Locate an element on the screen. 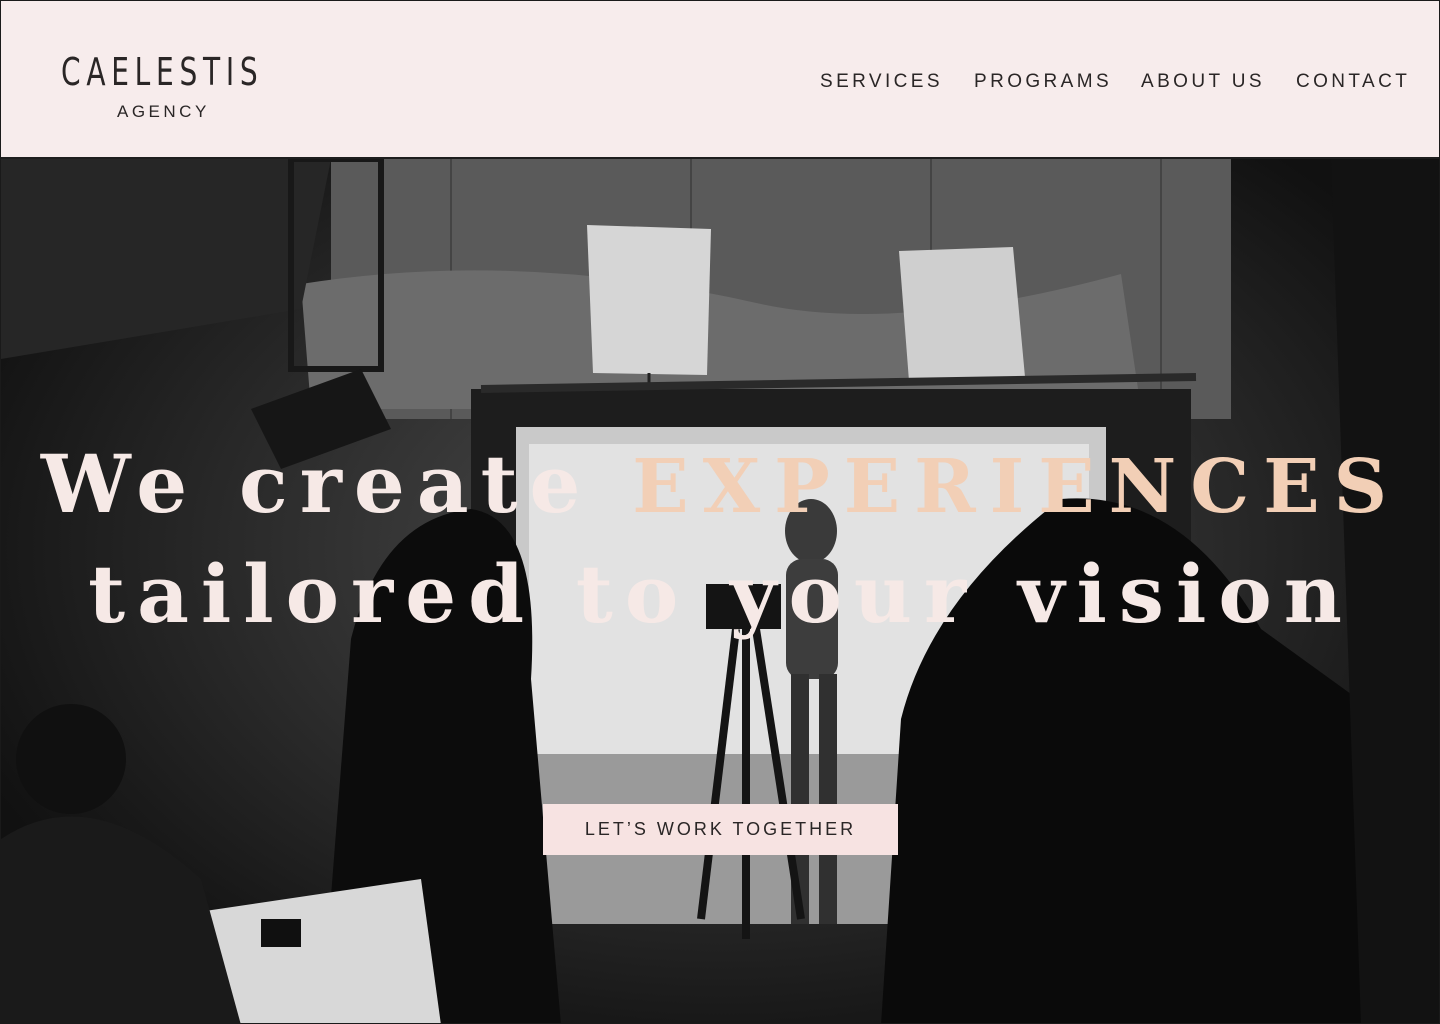 Image resolution: width=1440 pixels, height=1024 pixels. hero-headline-line-2: tailored to your vision is located at coordinates (721, 594).